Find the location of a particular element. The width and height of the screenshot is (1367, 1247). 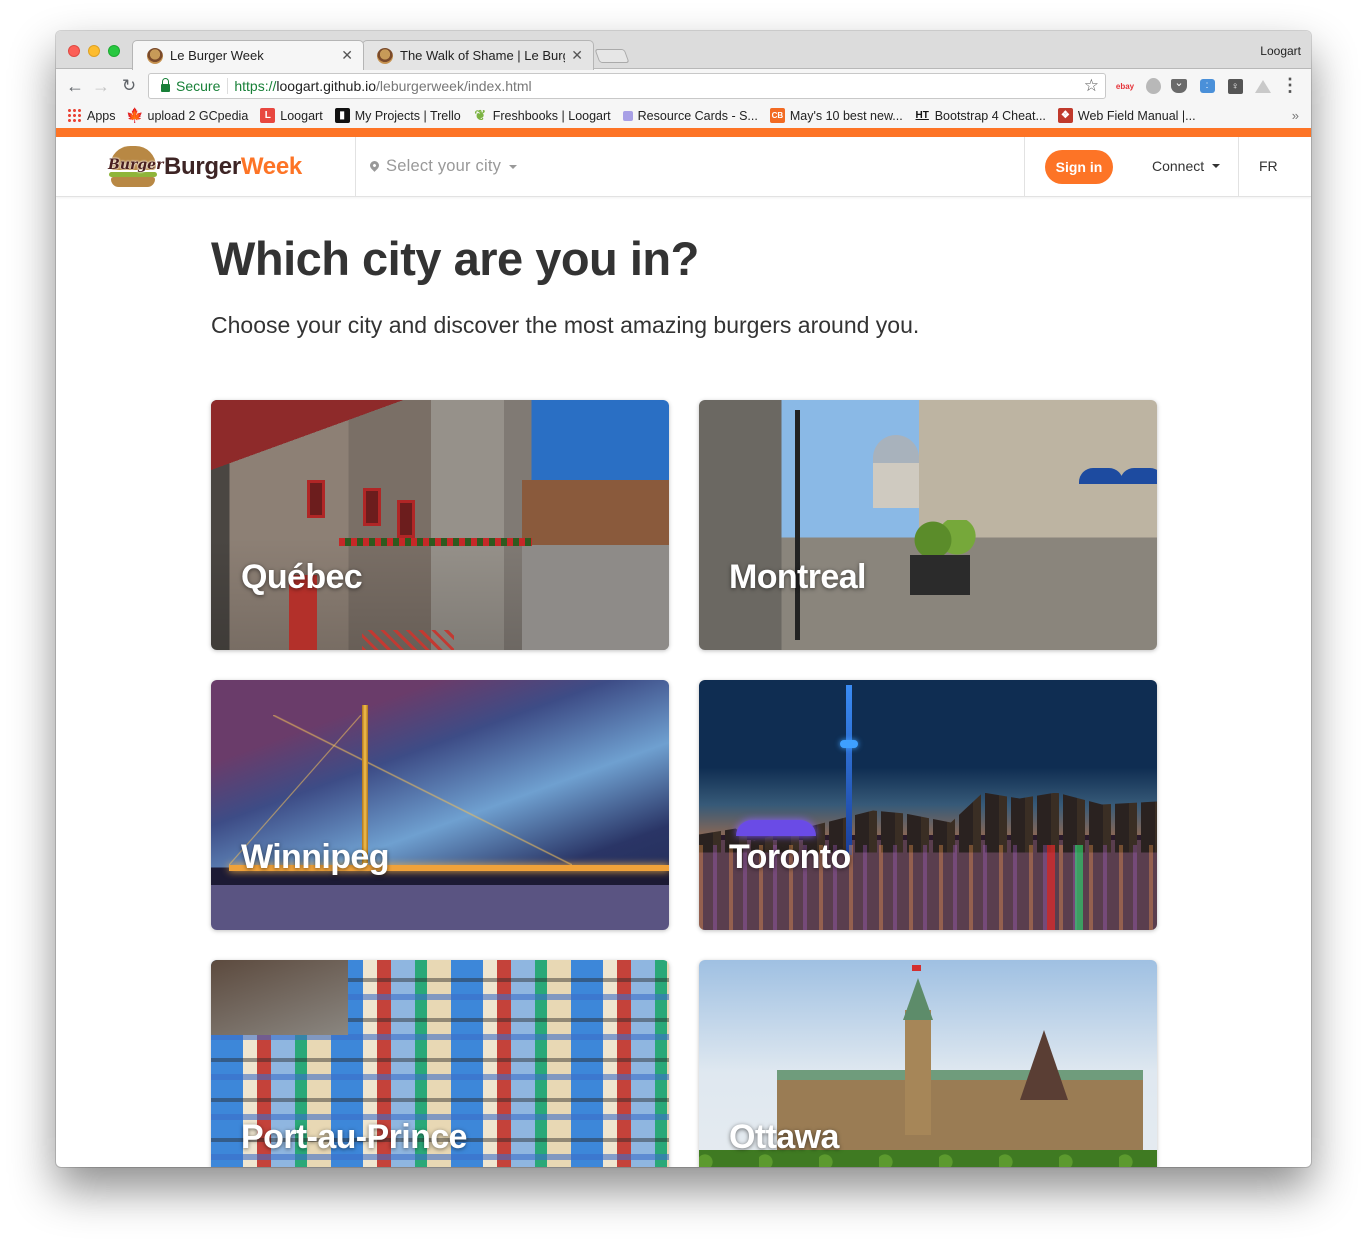

cb-icon: CB is located at coordinates (777, 115).